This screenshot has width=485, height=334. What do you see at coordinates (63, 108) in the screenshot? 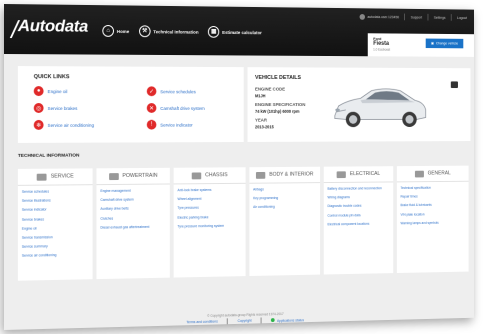
I see `quick-link-label: Service brakes` at bounding box center [63, 108].